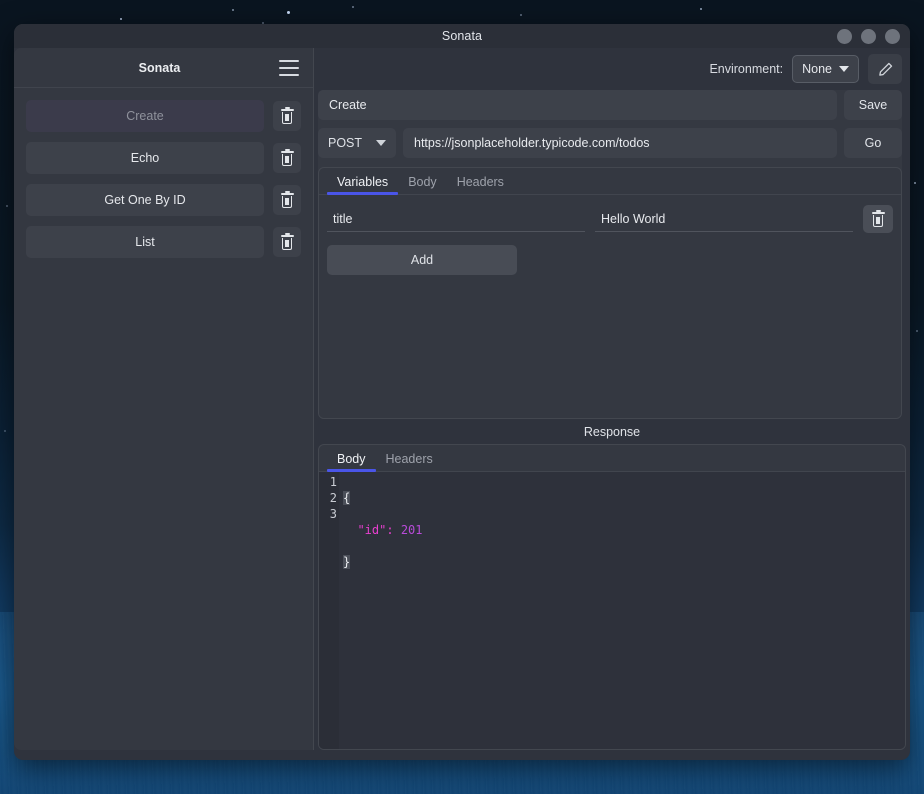 This screenshot has width=924, height=794. Describe the element at coordinates (333, 514) in the screenshot. I see `line-number: 3` at that location.